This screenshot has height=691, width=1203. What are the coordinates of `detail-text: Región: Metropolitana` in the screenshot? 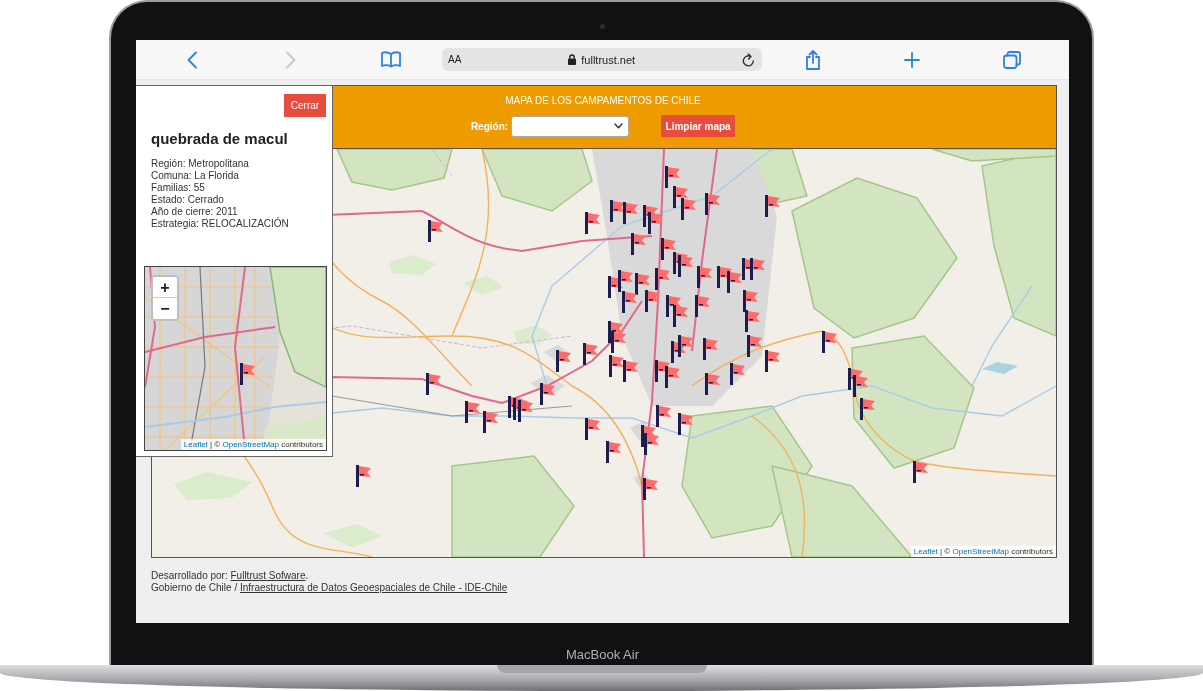 It's located at (200, 164).